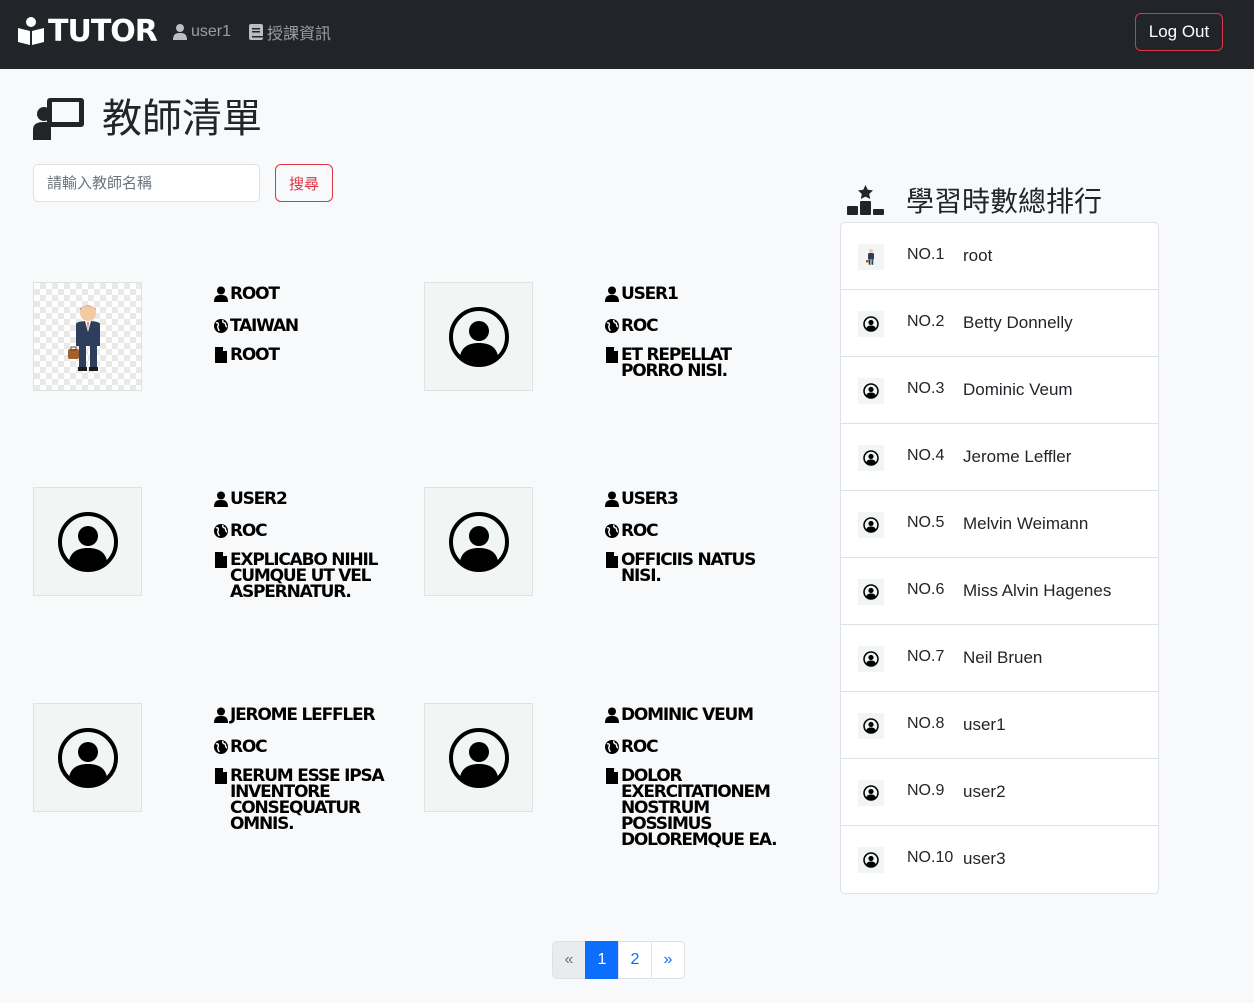 The height and width of the screenshot is (1003, 1254). I want to click on logout-button: Log Out, so click(1179, 32).